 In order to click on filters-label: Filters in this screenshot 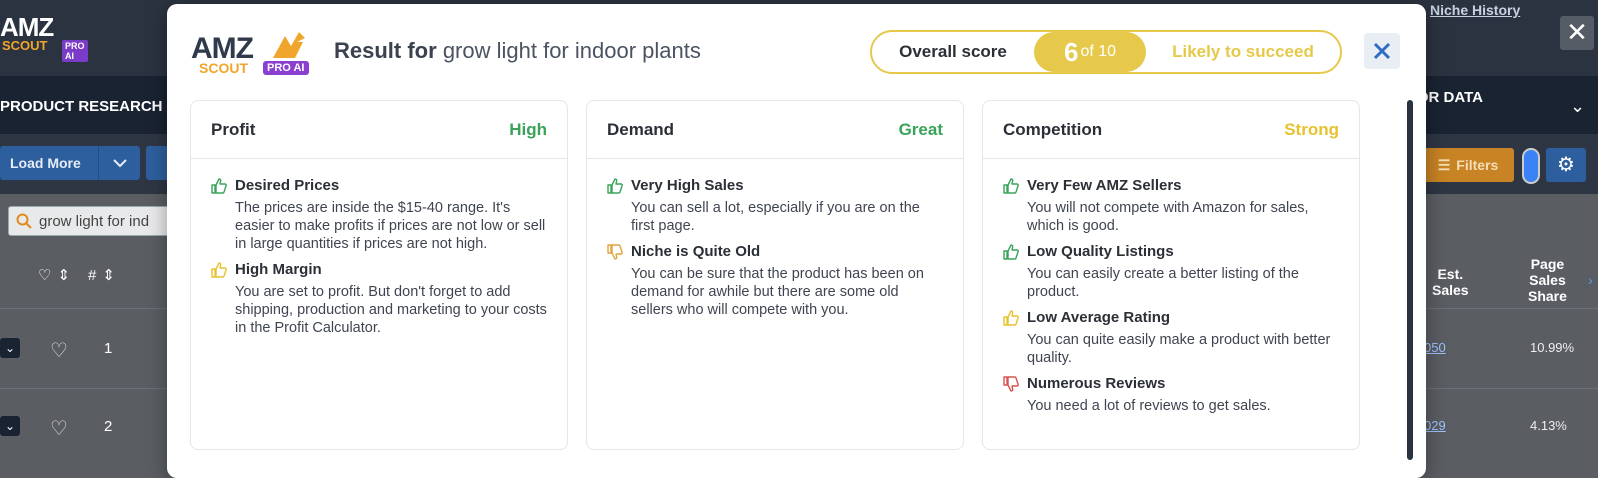, I will do `click(1477, 165)`.